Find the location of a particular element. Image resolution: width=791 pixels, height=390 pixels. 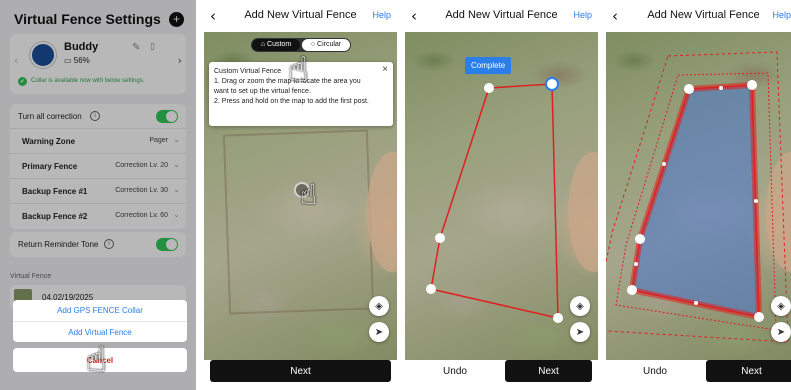

field-outline is located at coordinates (298, 222).